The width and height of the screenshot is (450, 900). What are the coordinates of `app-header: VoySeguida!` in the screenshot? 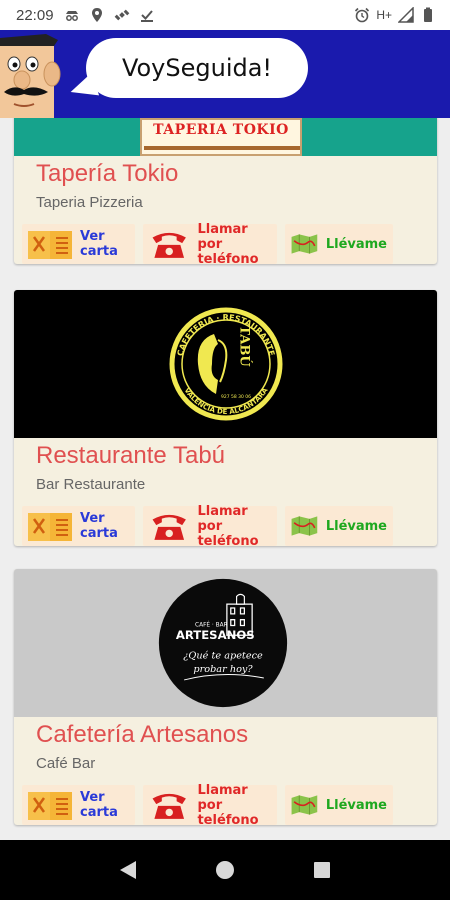 It's located at (225, 74).